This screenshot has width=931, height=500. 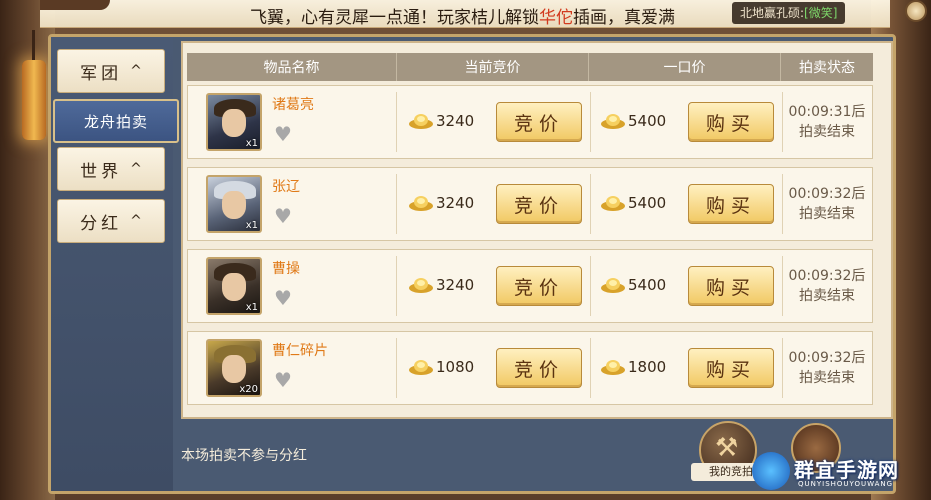 What do you see at coordinates (685, 67) in the screenshot?
I see `header-buyout: 一口价` at bounding box center [685, 67].